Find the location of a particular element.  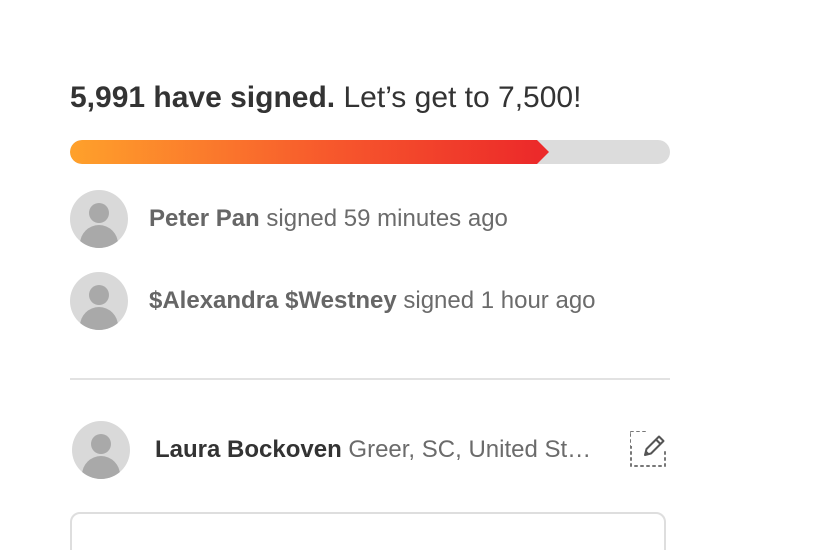

comment-box is located at coordinates (368, 531).